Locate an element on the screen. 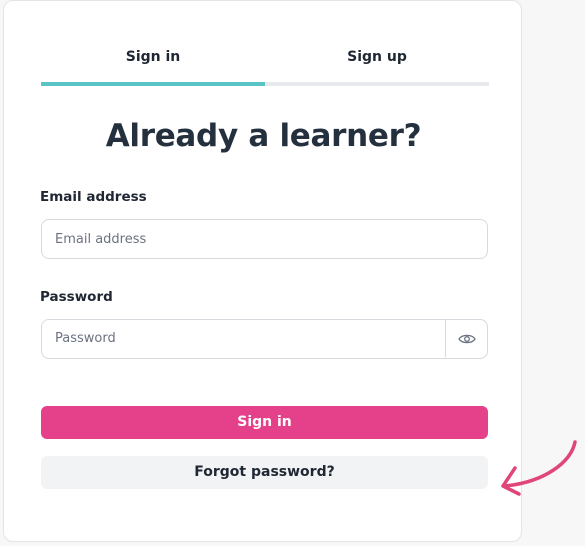  tab-sign-in: Sign in is located at coordinates (153, 57).